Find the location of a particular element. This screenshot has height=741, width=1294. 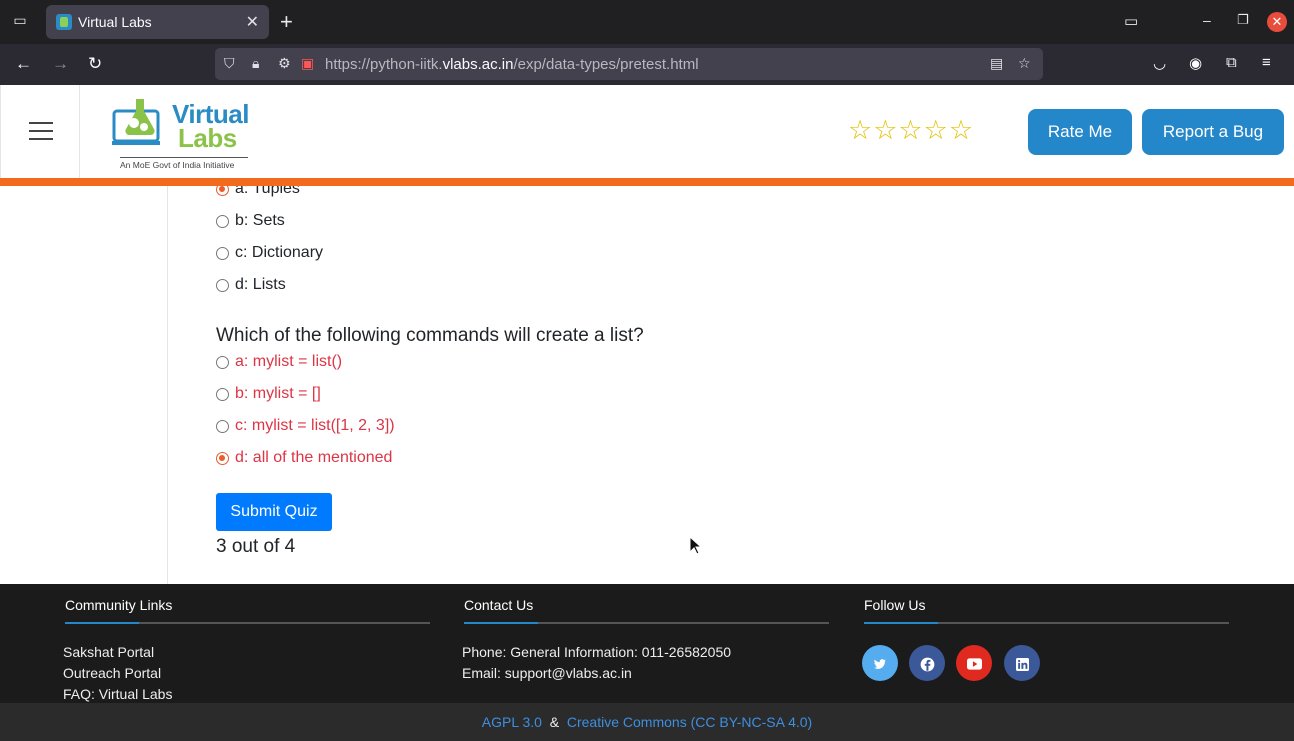

browser-tab: Virtual Labs ✕ is located at coordinates (157, 22).